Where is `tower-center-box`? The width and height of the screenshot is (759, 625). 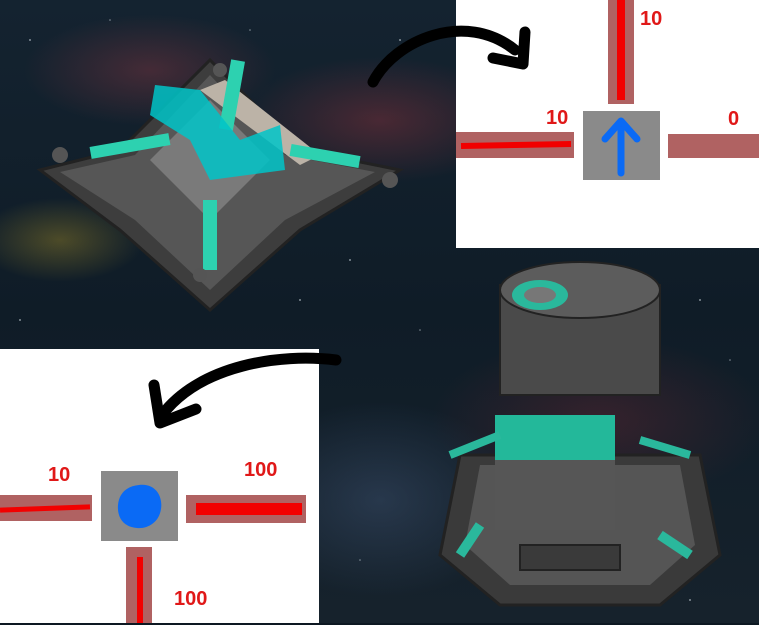
tower-center-box is located at coordinates (139, 506).